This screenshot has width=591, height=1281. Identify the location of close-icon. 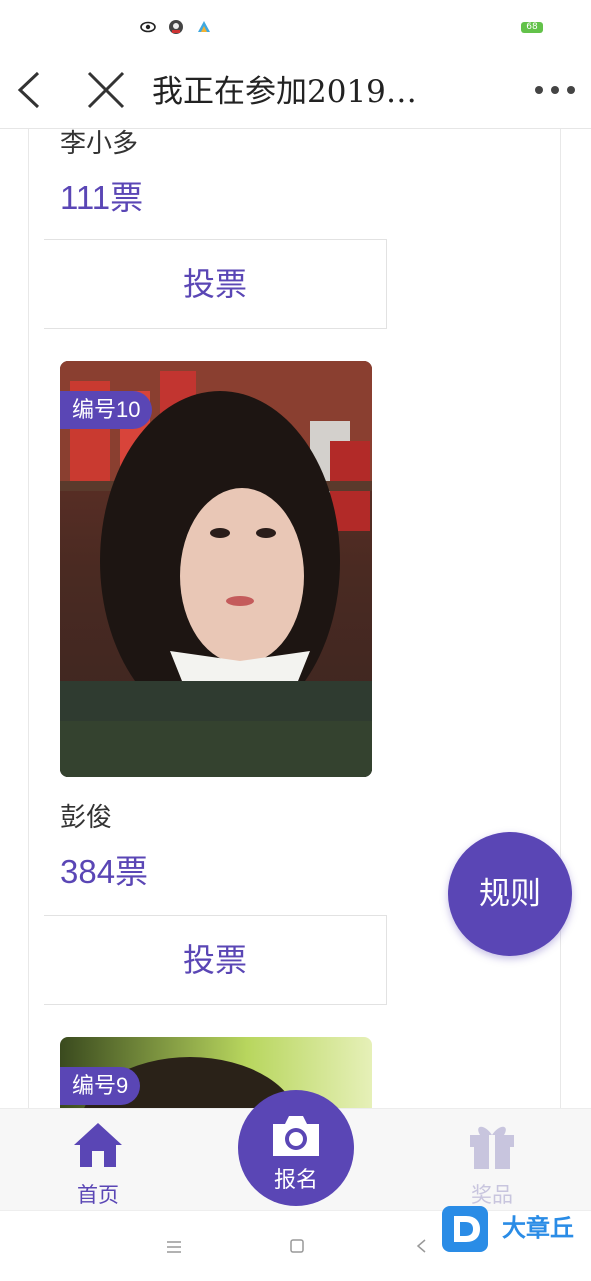
(106, 90).